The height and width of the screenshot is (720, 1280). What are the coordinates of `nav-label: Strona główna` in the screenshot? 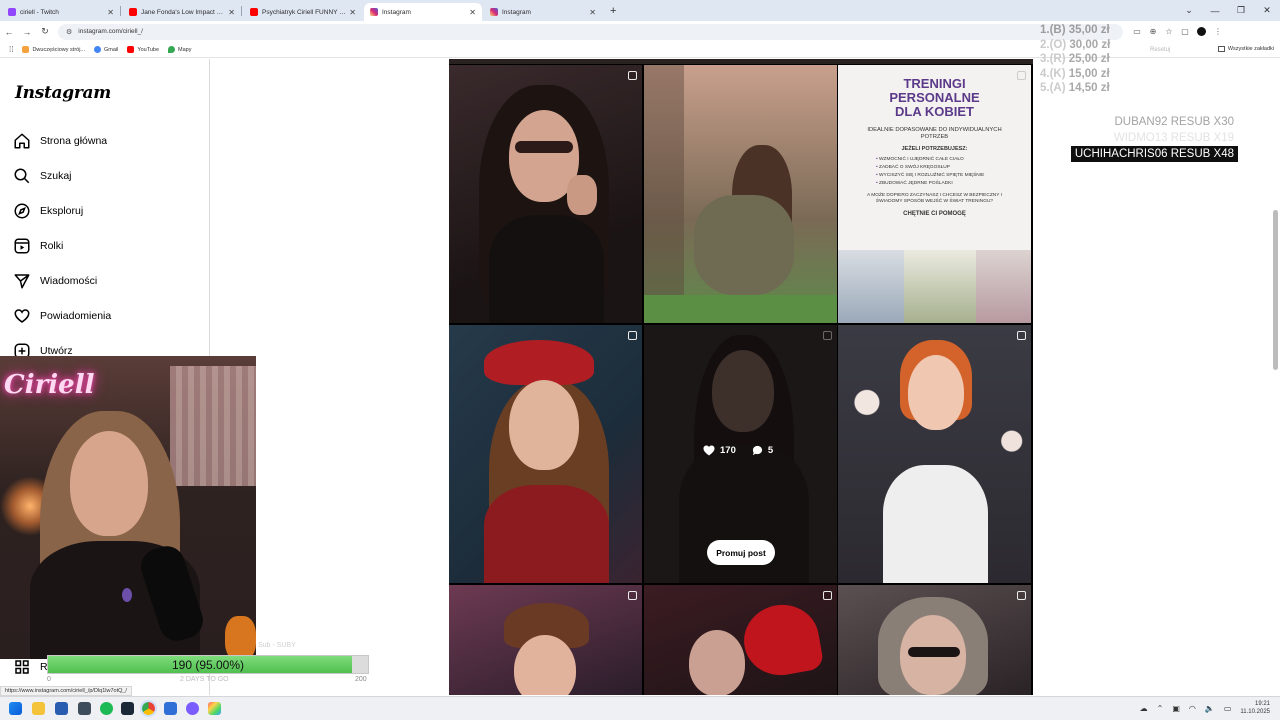 It's located at (74, 141).